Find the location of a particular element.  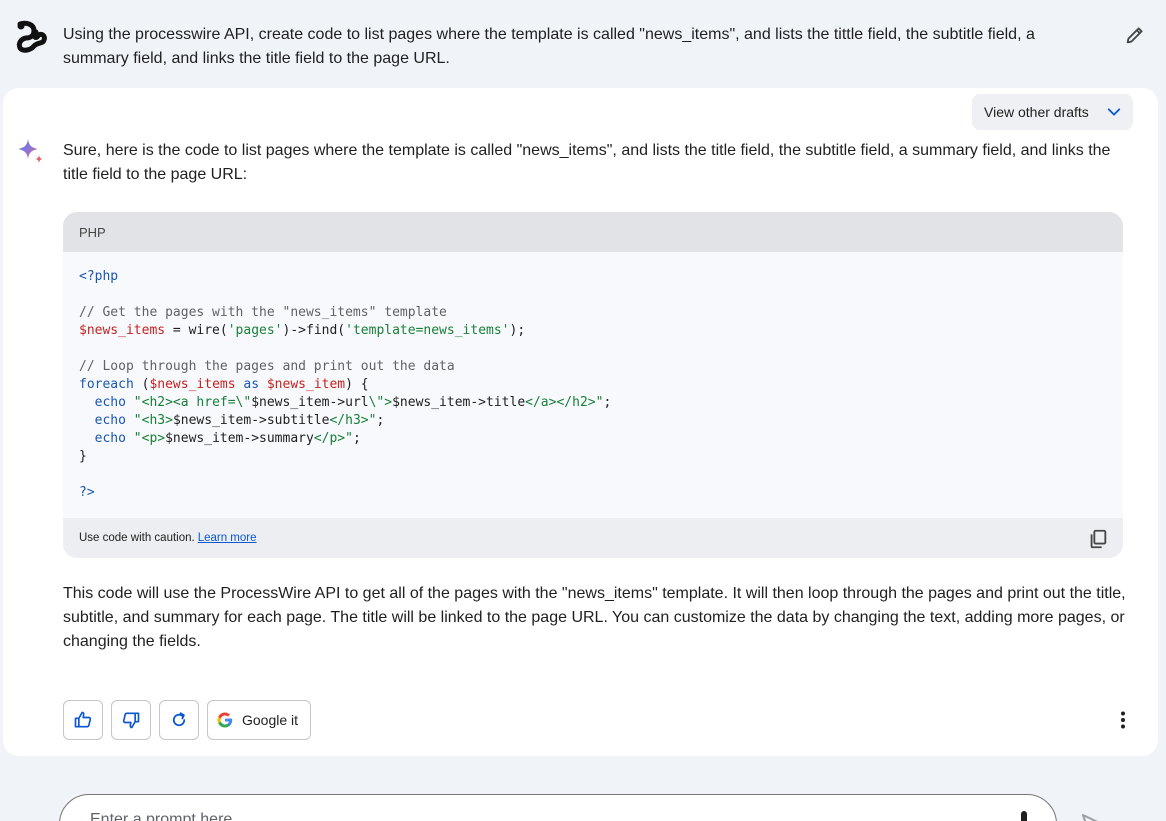

caution-text: Use code with caution. is located at coordinates (137, 538).